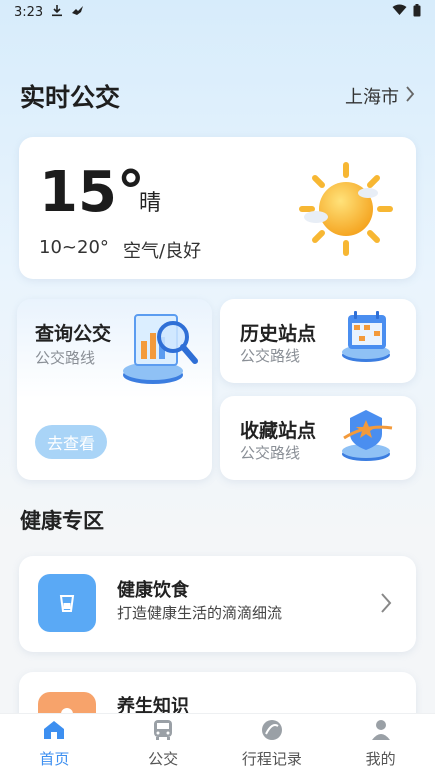  I want to click on tab-bus: 公交, so click(163, 743).